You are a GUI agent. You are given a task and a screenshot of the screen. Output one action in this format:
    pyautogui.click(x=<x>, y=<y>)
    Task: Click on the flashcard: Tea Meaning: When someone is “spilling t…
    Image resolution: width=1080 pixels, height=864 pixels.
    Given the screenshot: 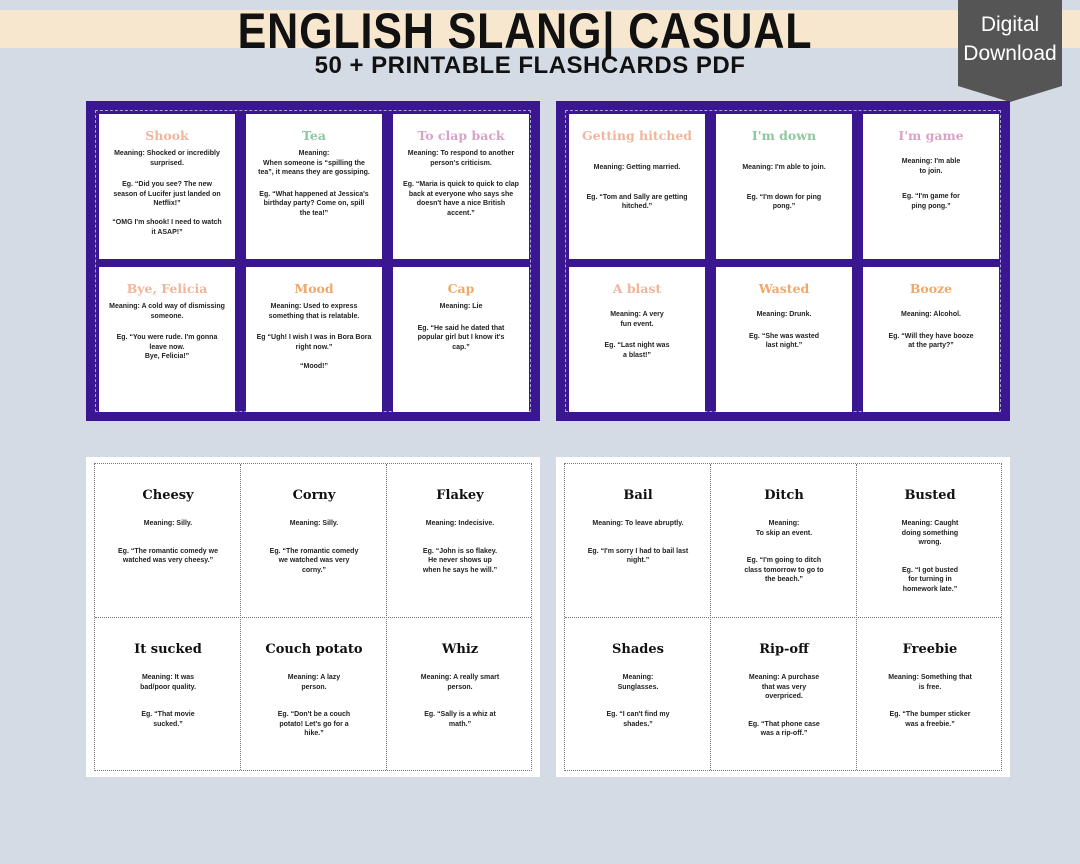 What is the action you would take?
    pyautogui.click(x=314, y=186)
    